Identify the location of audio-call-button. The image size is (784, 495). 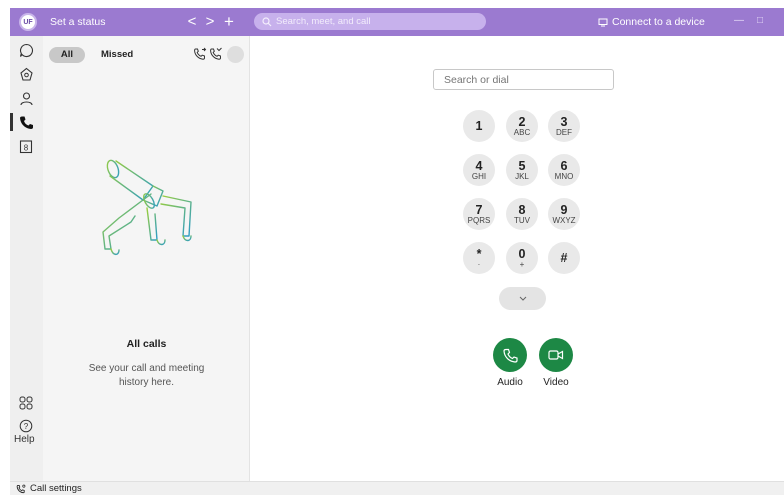
(510, 355).